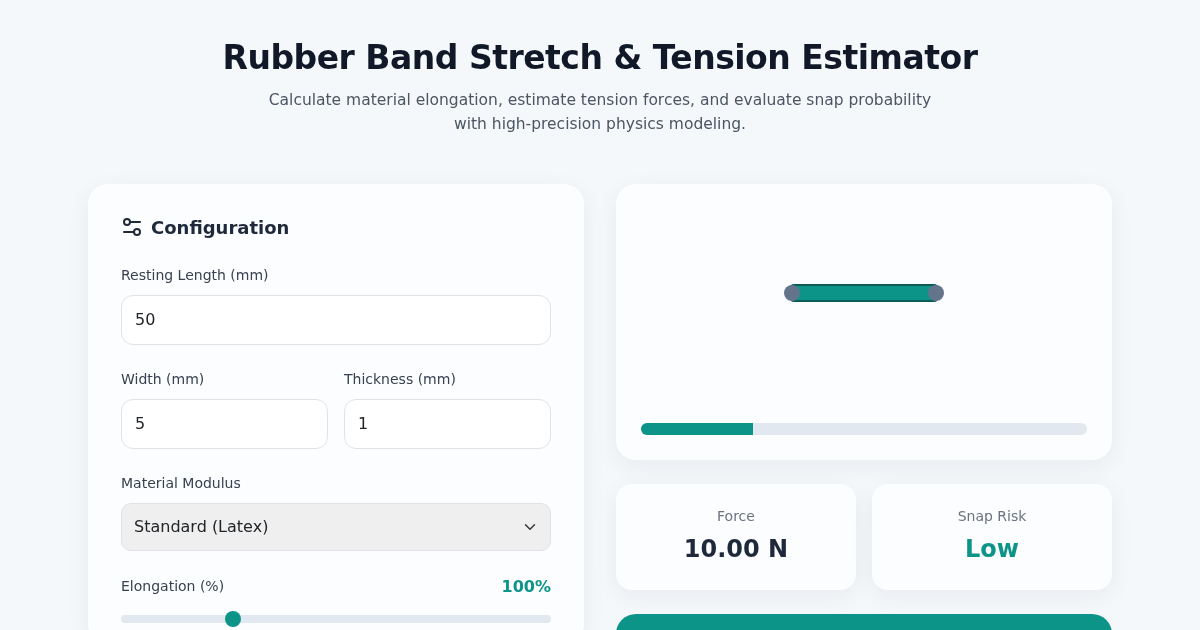 Image resolution: width=1200 pixels, height=630 pixels. Describe the element at coordinates (400, 379) in the screenshot. I see `field-label: Thickness (mm)` at that location.